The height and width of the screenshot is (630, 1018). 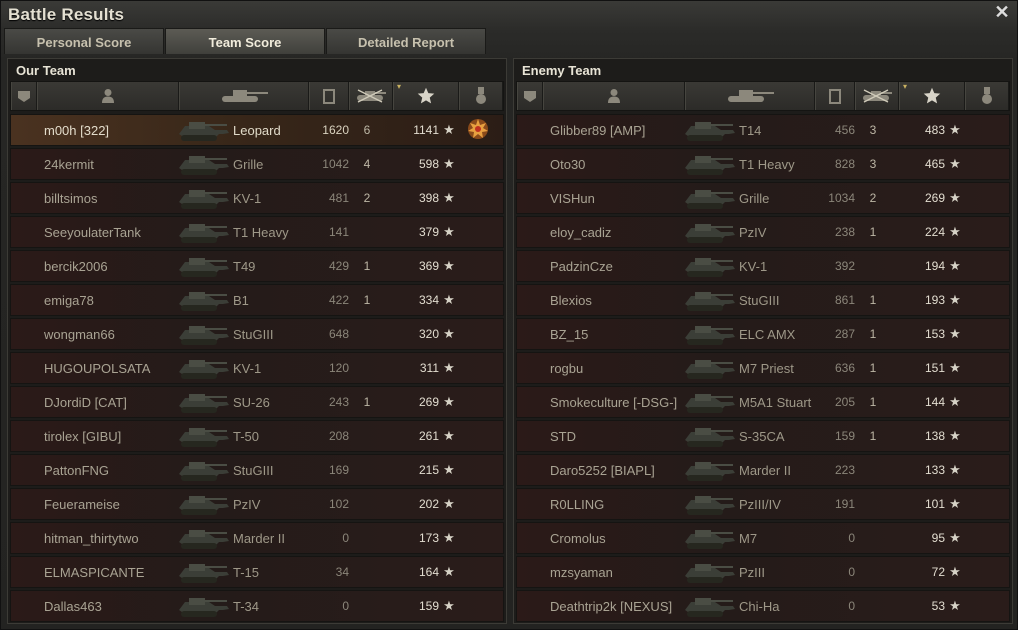 What do you see at coordinates (775, 402) in the screenshot?
I see `vehicle-name: M5A1 Stuart` at bounding box center [775, 402].